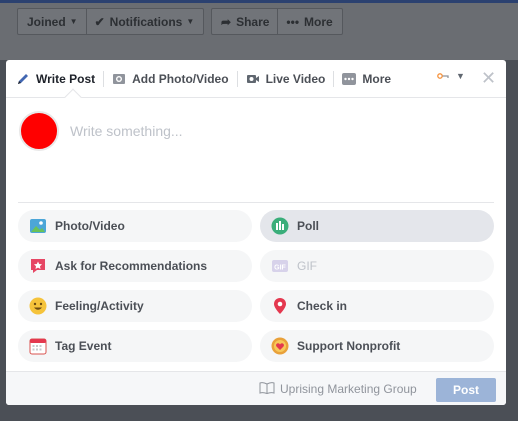  What do you see at coordinates (135, 266) in the screenshot?
I see `ask-recommendations-option: Ask for Recommendations` at bounding box center [135, 266].